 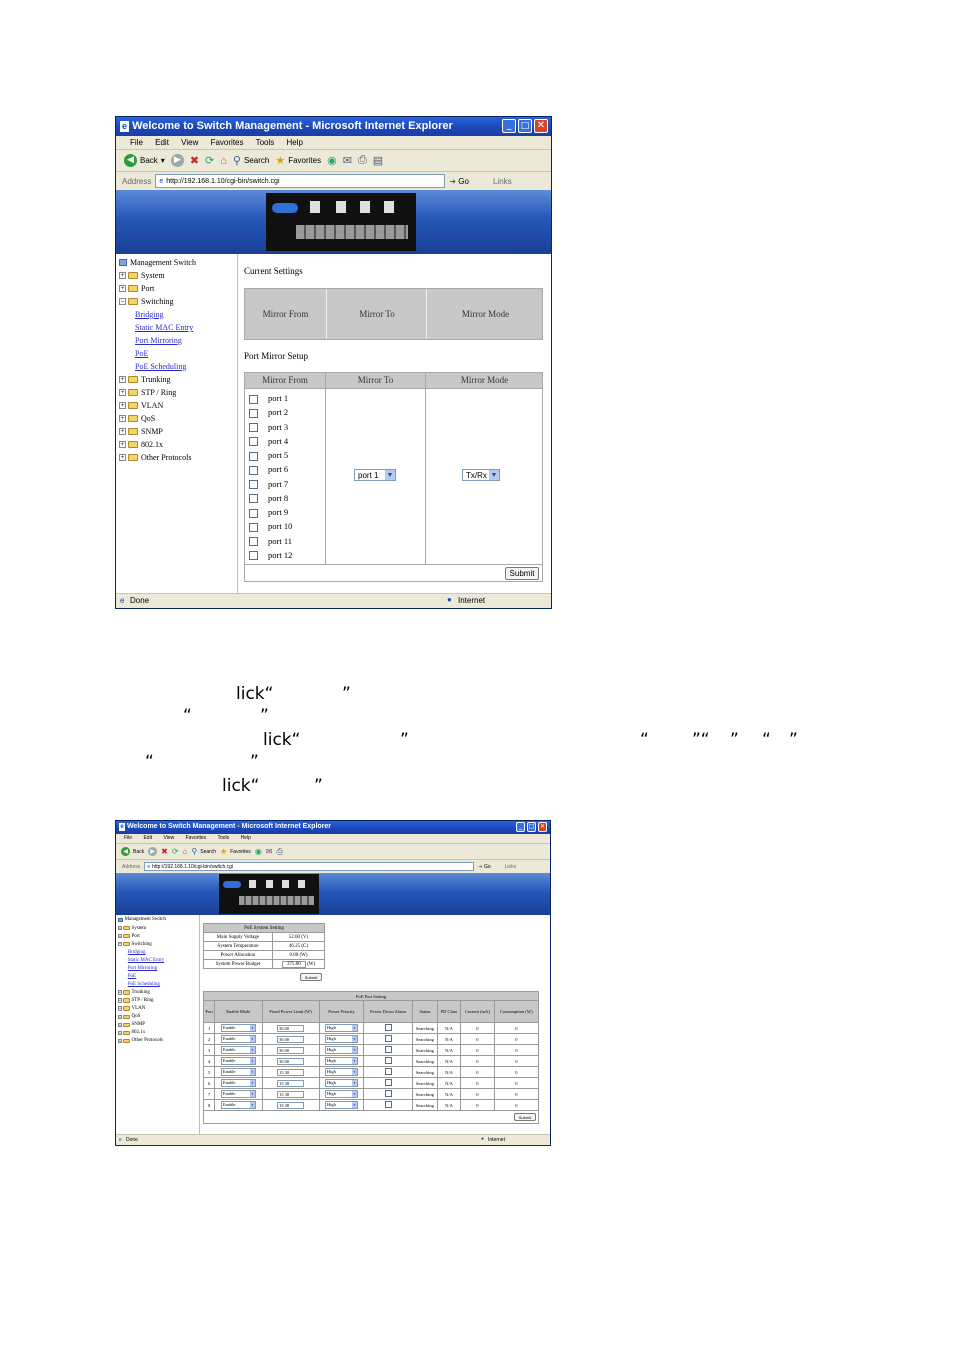 I want to click on tree-root: Management Switch, so click(x=141, y=919).